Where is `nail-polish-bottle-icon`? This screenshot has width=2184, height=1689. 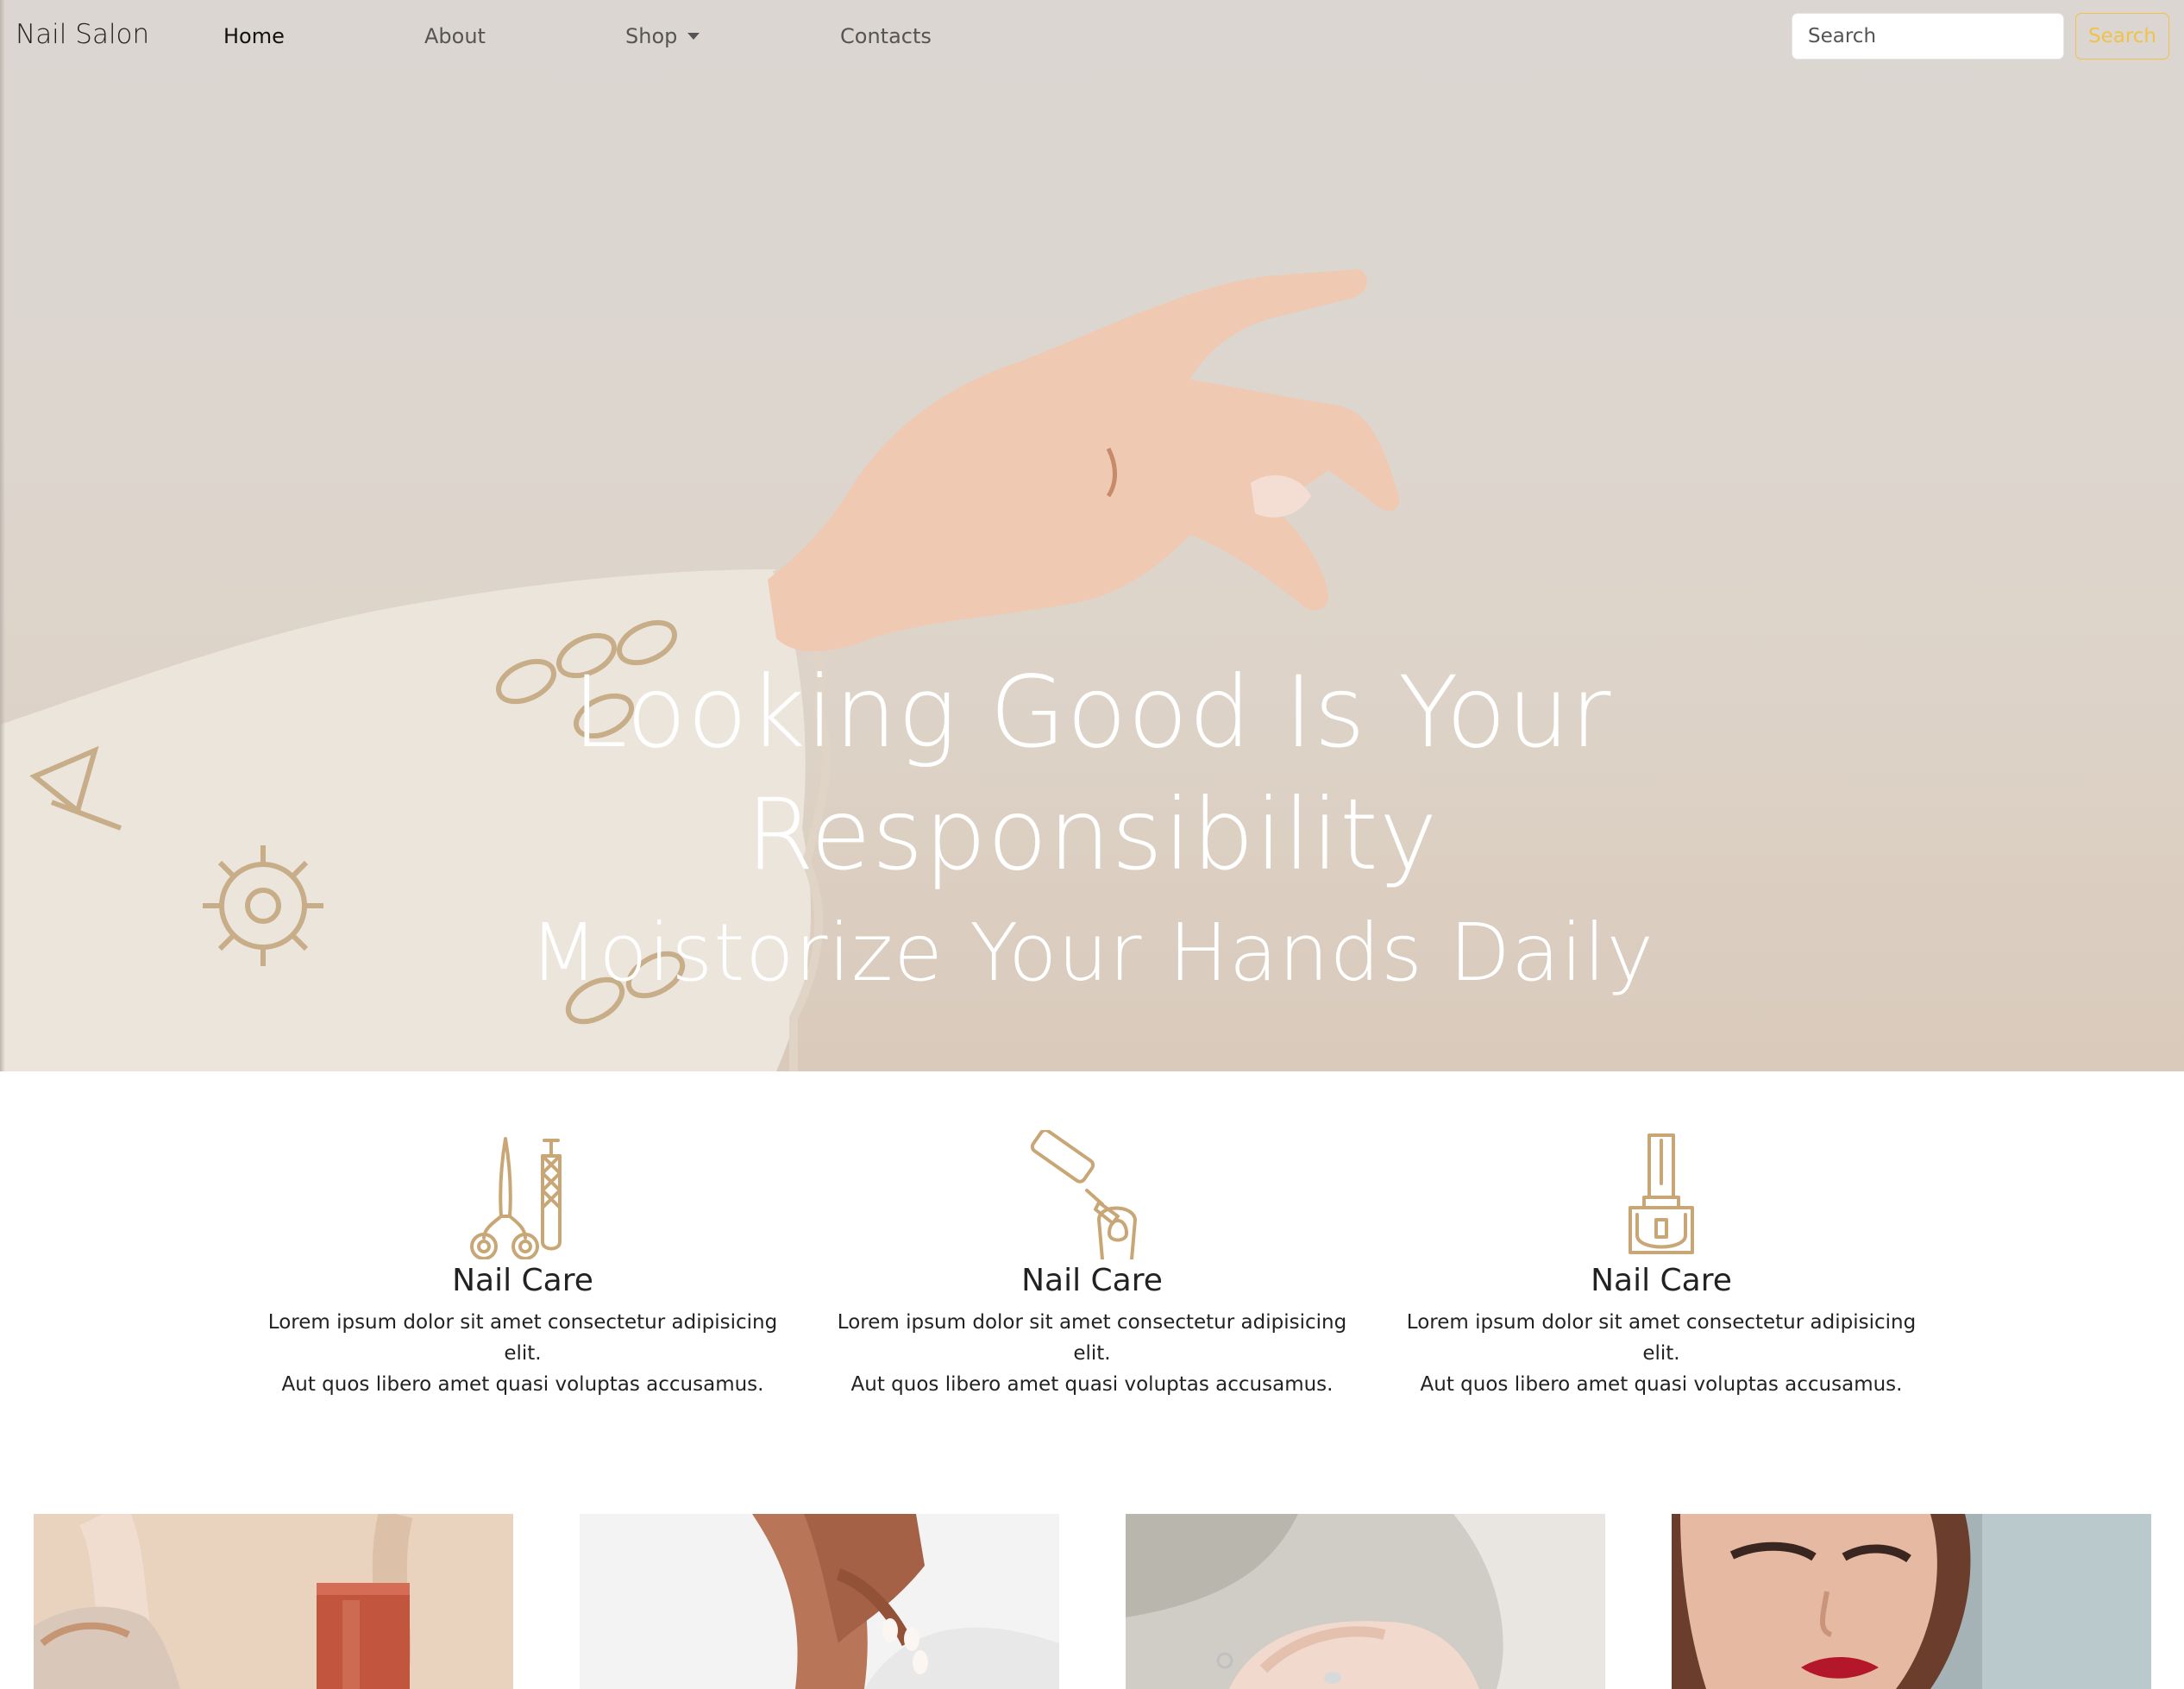 nail-polish-bottle-icon is located at coordinates (1662, 1193).